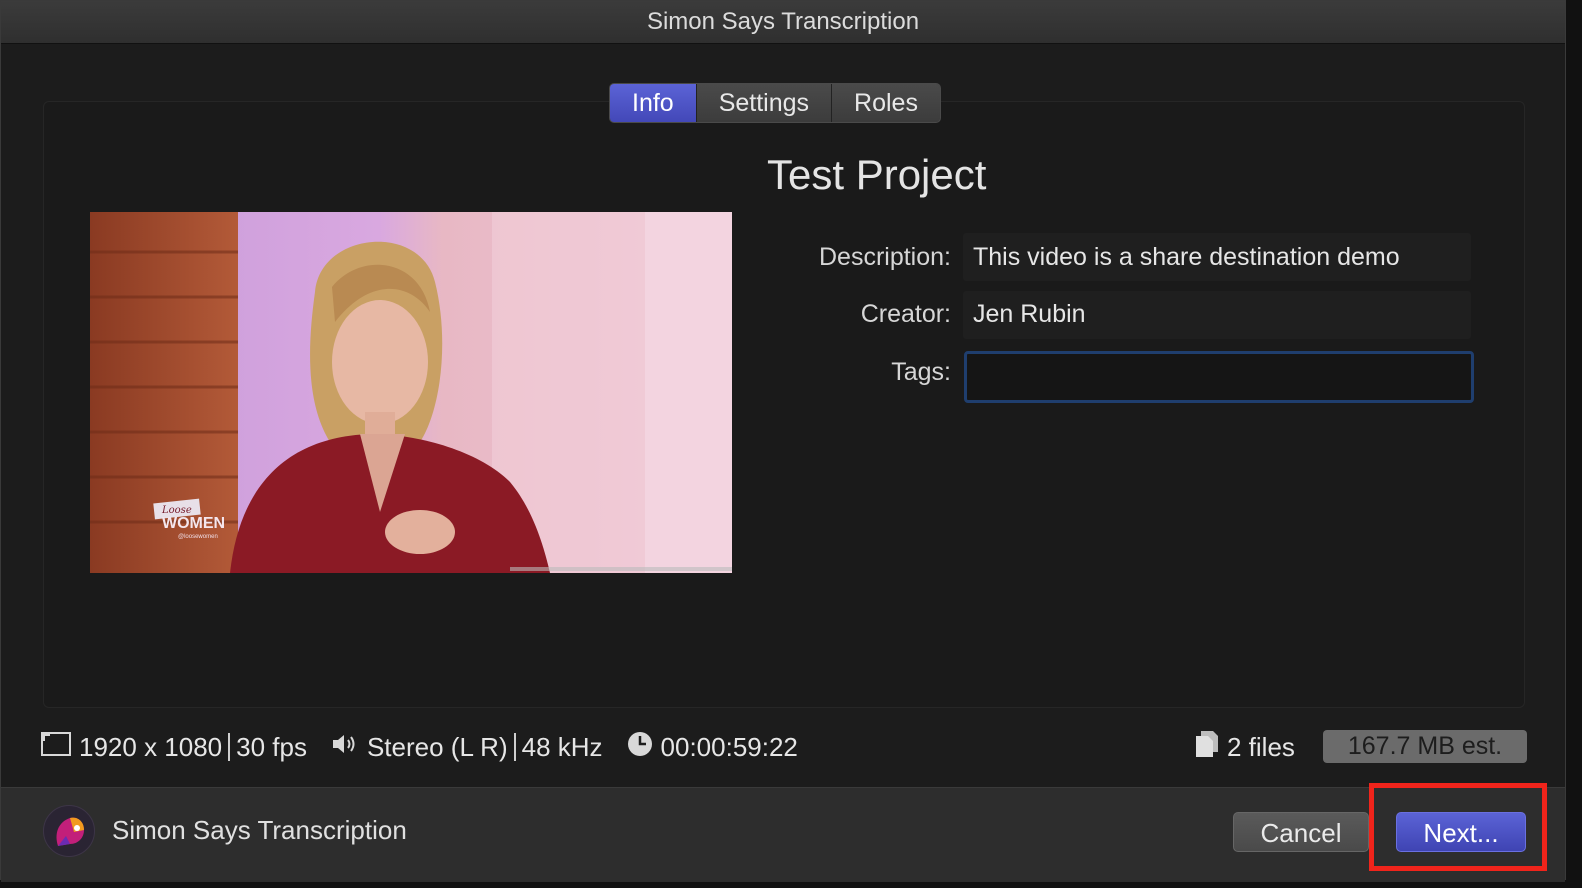 The image size is (1582, 888). I want to click on cancel-button: Cancel, so click(1301, 832).